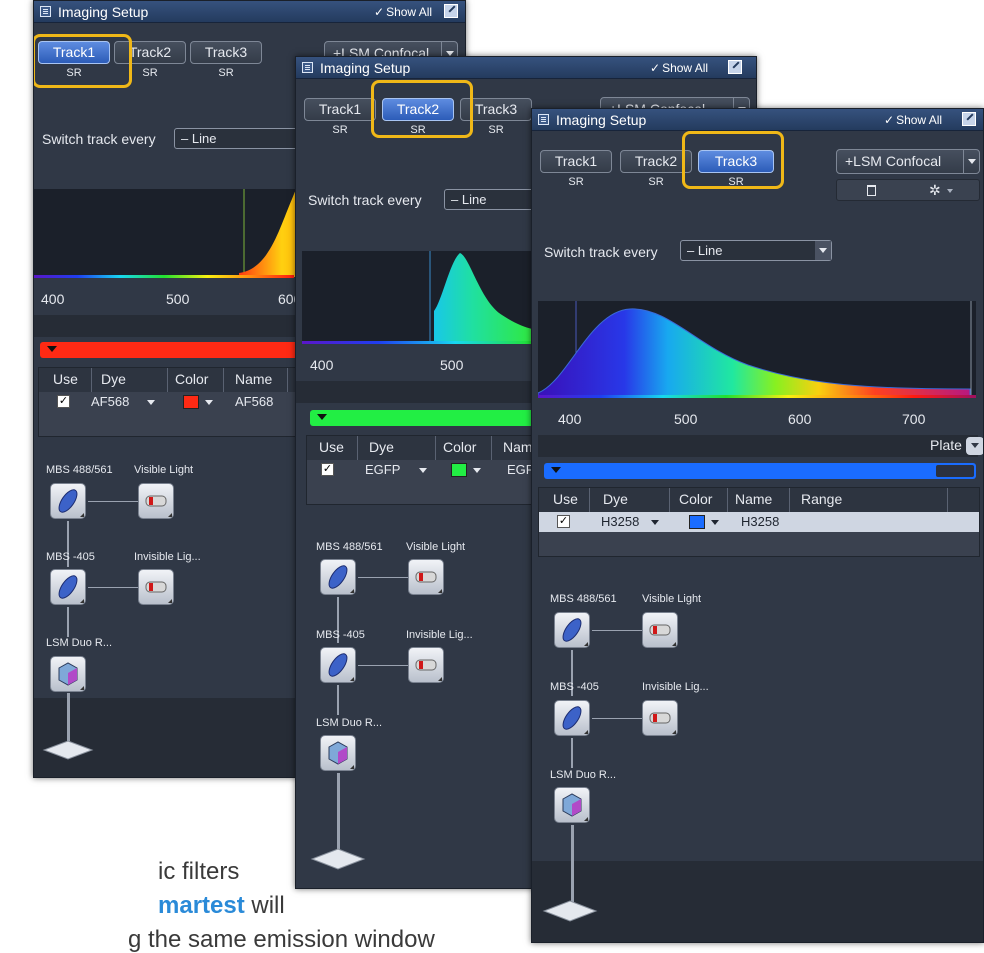 This screenshot has width=984, height=953. Describe the element at coordinates (576, 182) in the screenshot. I see `track1-sr-label: SR` at that location.